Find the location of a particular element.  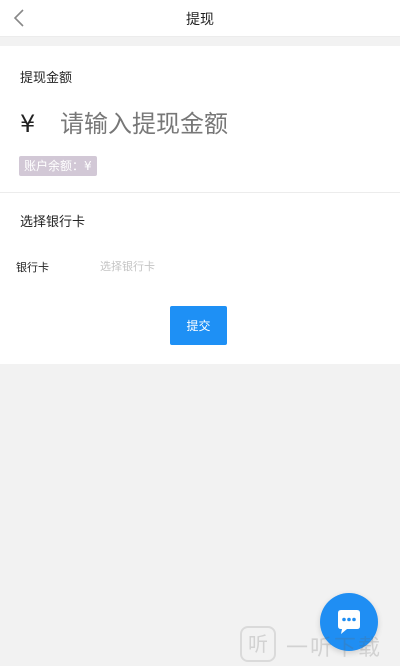

page-title: 提现 is located at coordinates (200, 20).